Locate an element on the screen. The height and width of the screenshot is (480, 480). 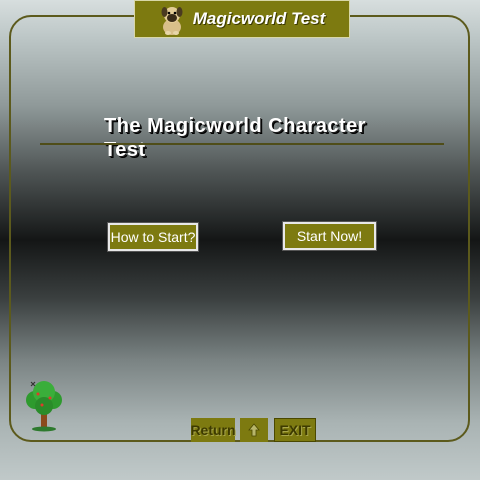
up-arrow-icon is located at coordinates (254, 430).